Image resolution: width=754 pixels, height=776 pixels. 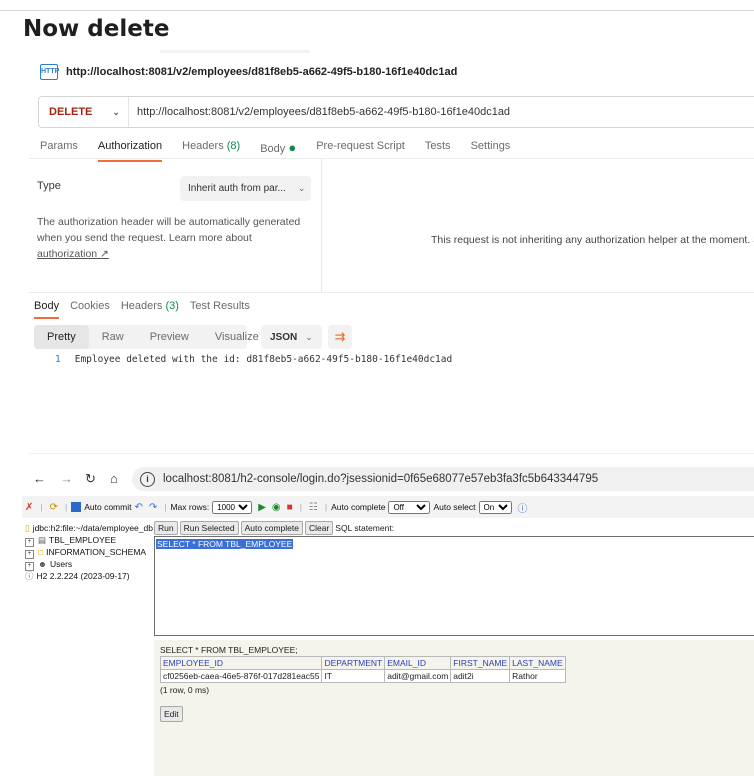 What do you see at coordinates (229, 650) in the screenshot?
I see `result-query: SELECT * FROM TBL_EMPLOYEE;` at bounding box center [229, 650].